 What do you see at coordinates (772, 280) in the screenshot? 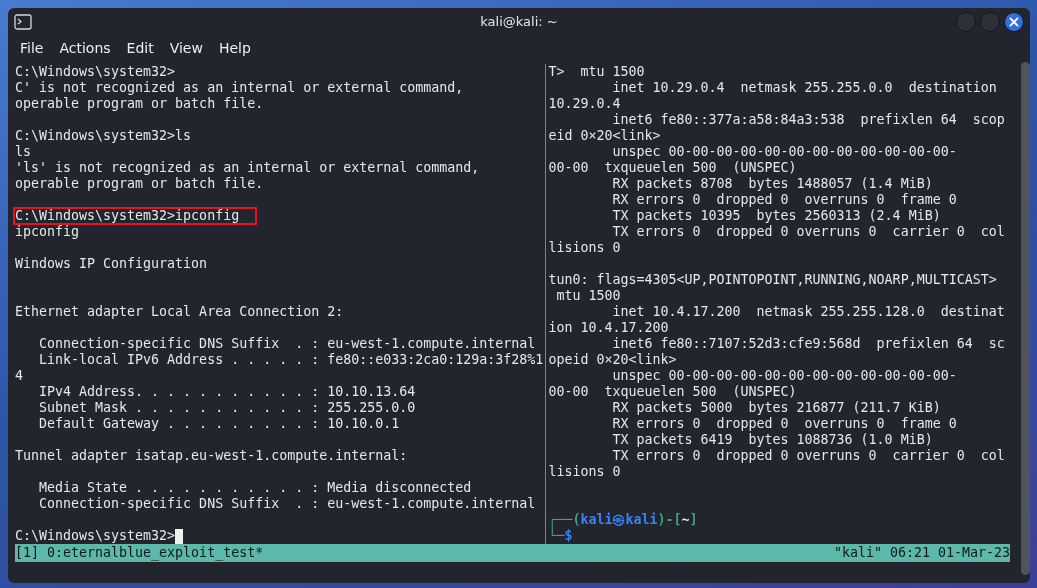
I see `terminal-line: tun0: flags=4305<UP,POINTOPOINT,RUNNING,NOARP,MULTICAST>` at bounding box center [772, 280].